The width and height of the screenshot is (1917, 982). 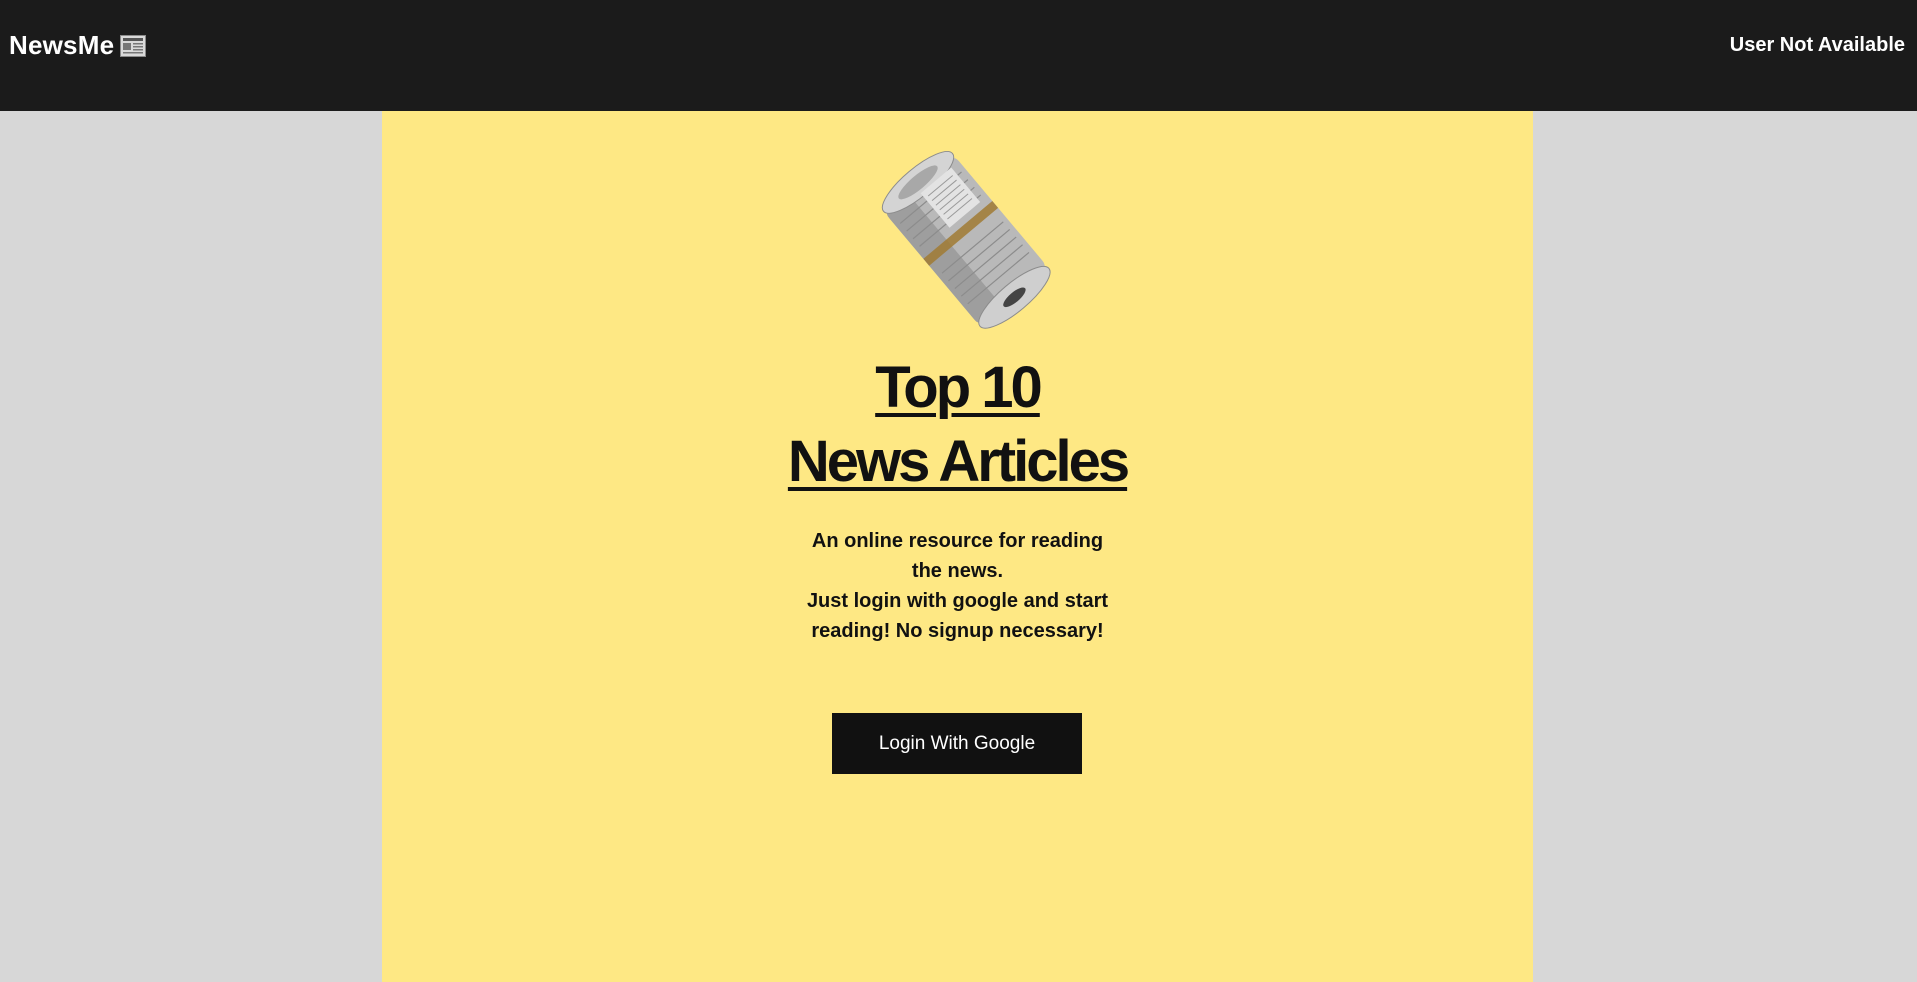 What do you see at coordinates (958, 461) in the screenshot?
I see `title-line-2: News Articles` at bounding box center [958, 461].